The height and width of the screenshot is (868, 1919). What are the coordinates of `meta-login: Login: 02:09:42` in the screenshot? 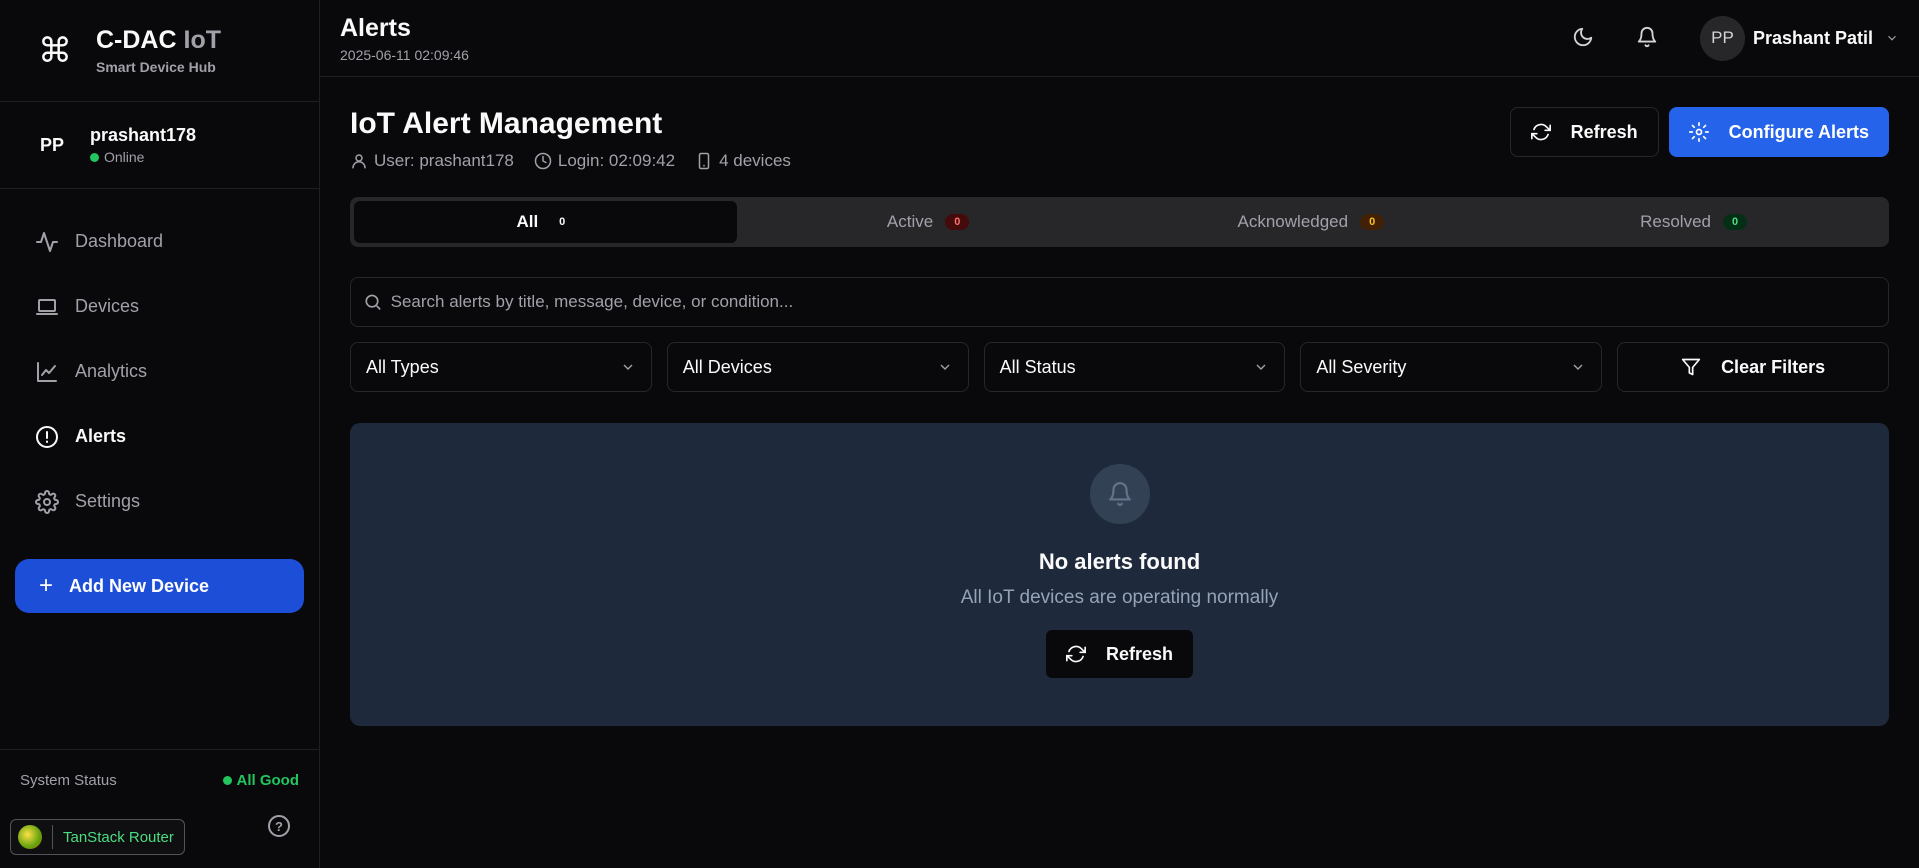 It's located at (604, 161).